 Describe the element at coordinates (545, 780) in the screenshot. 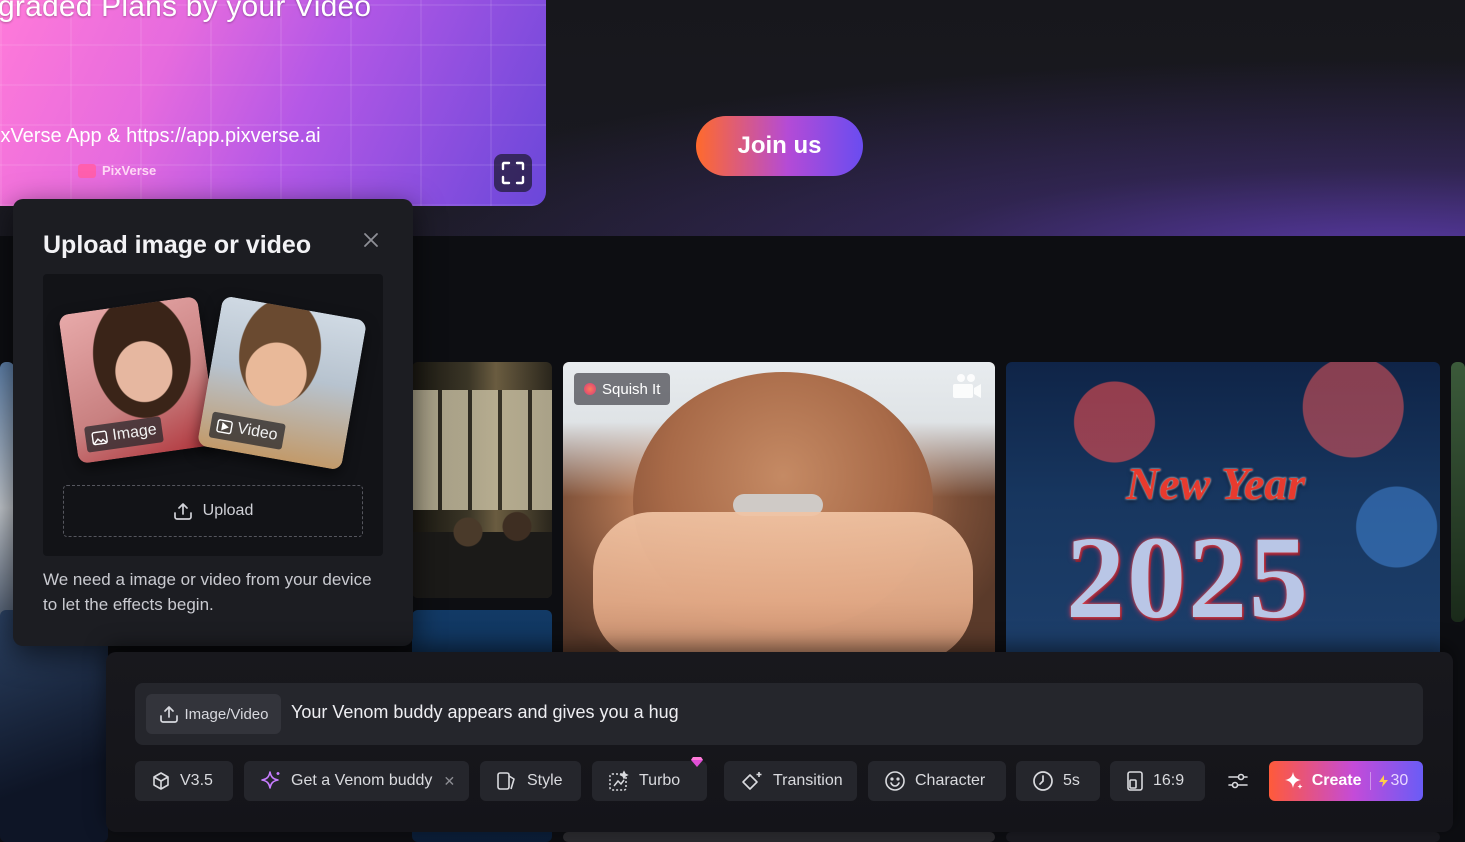

I see `style-label: Style` at that location.